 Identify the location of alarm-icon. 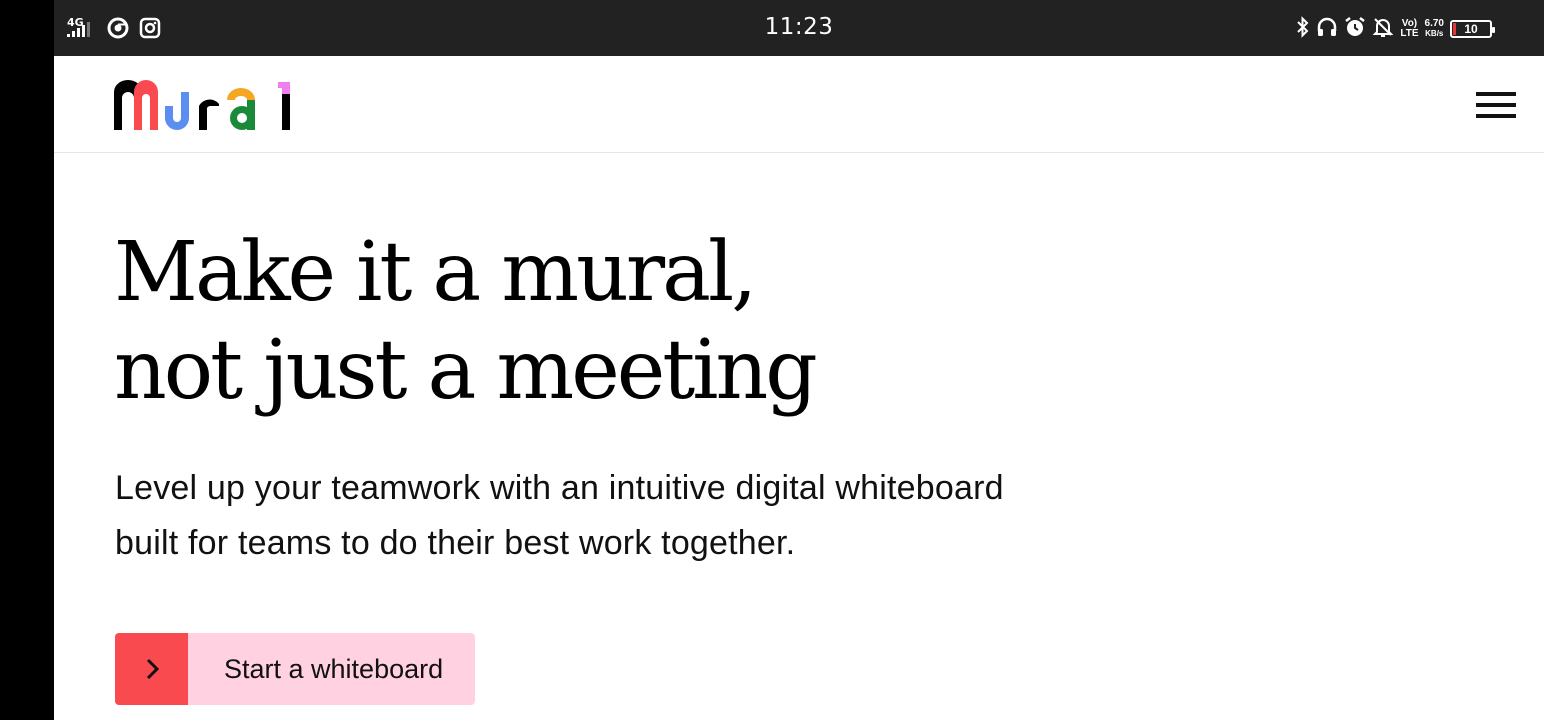
(1355, 28).